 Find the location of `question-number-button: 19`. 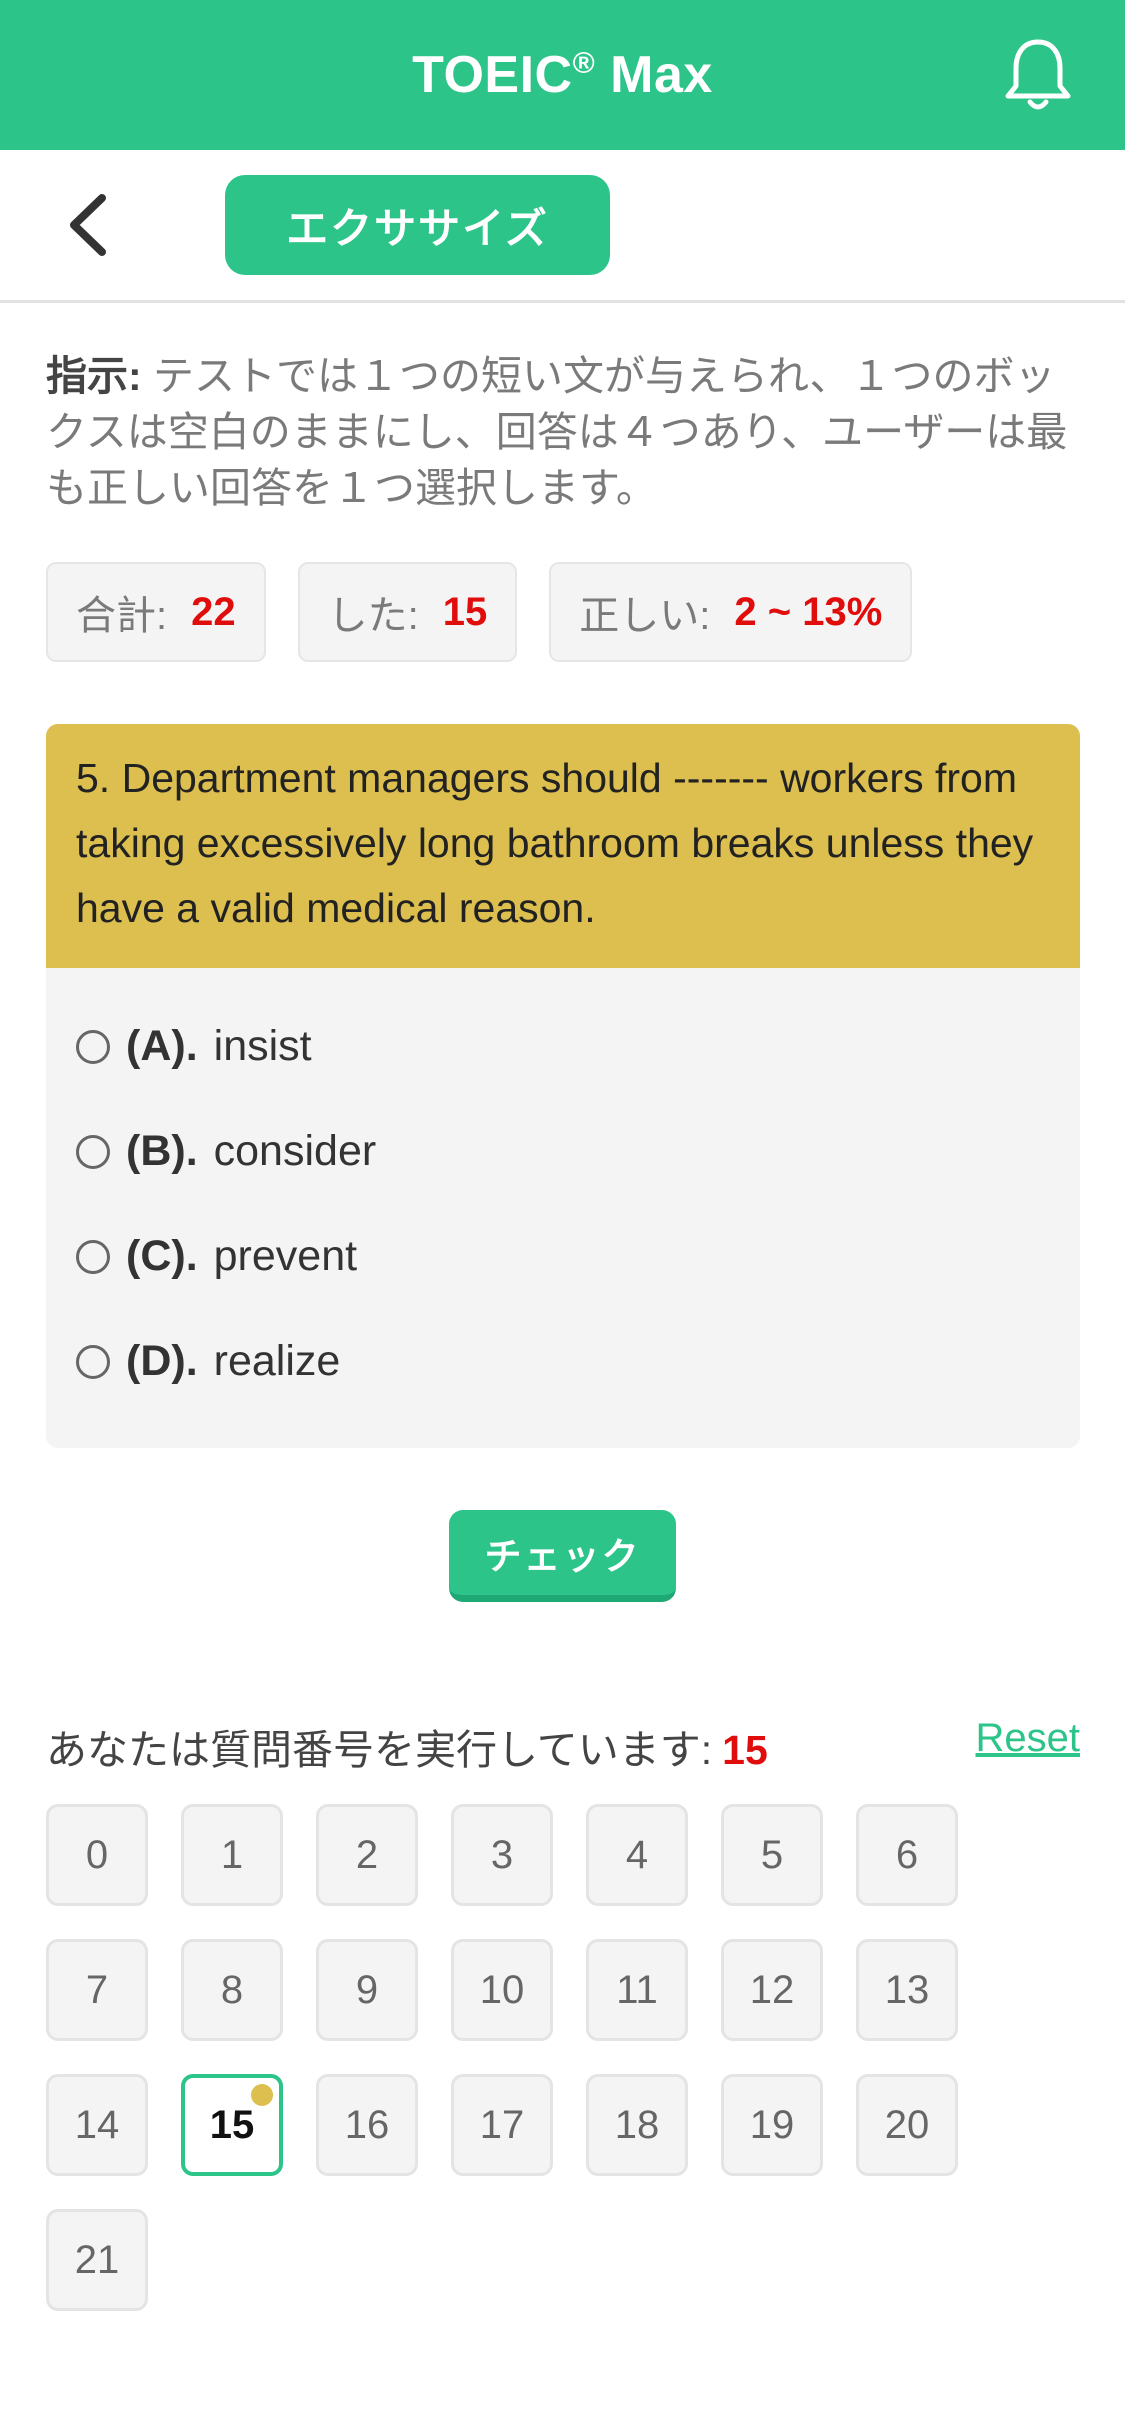

question-number-button: 19 is located at coordinates (772, 2125).